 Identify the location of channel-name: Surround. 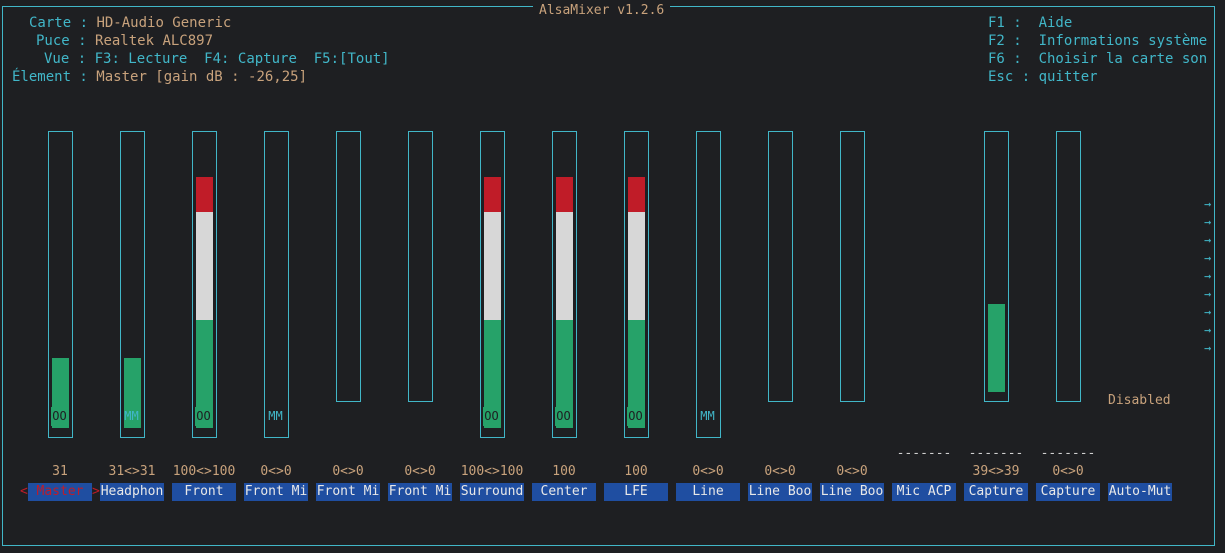
(492, 492).